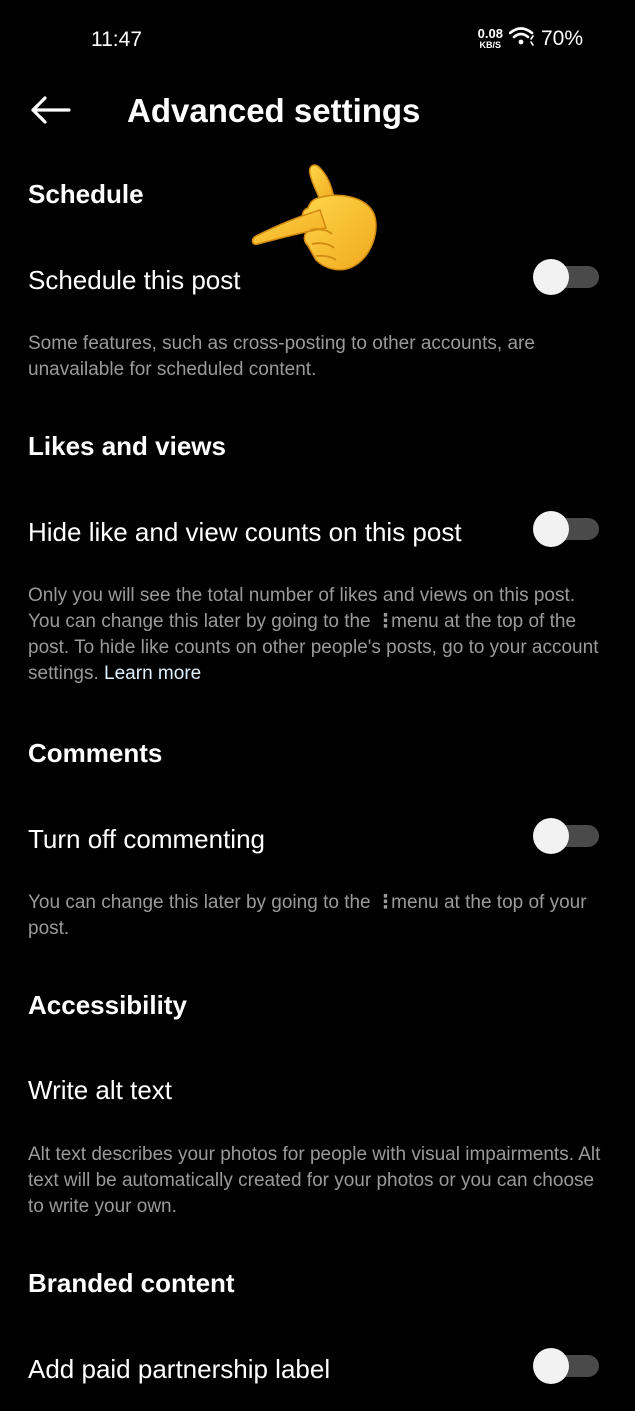 The width and height of the screenshot is (635, 1411). Describe the element at coordinates (179, 1369) in the screenshot. I see `paid-partnership-label: Add paid partnership label` at that location.